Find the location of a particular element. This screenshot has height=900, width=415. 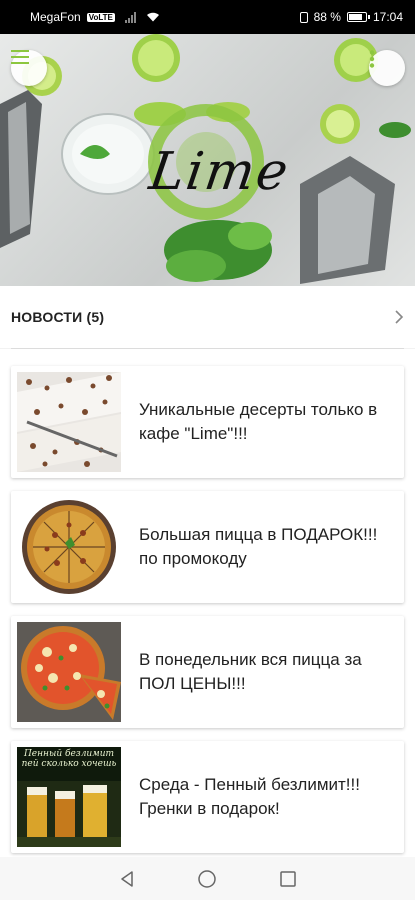

news-text: Большая пицца в ПОДАРОК!!! по промокоду is located at coordinates (258, 546).